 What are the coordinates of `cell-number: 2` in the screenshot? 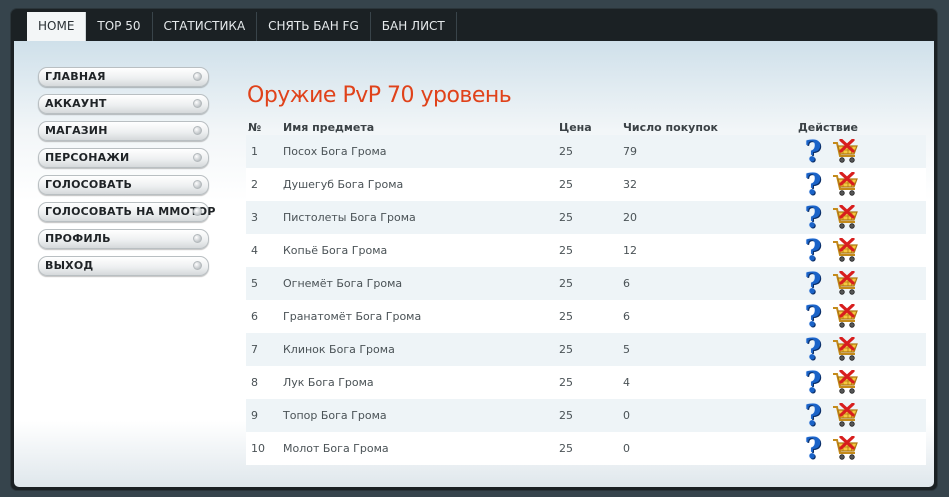 It's located at (254, 184).